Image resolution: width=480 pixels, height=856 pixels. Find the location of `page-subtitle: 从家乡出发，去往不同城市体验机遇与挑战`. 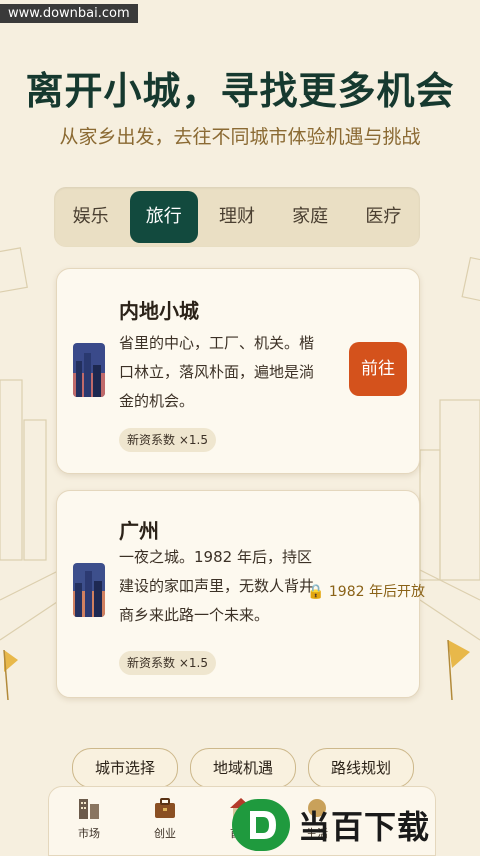

page-subtitle: 从家乡出发，去往不同城市体验机遇与挑战 is located at coordinates (240, 137).